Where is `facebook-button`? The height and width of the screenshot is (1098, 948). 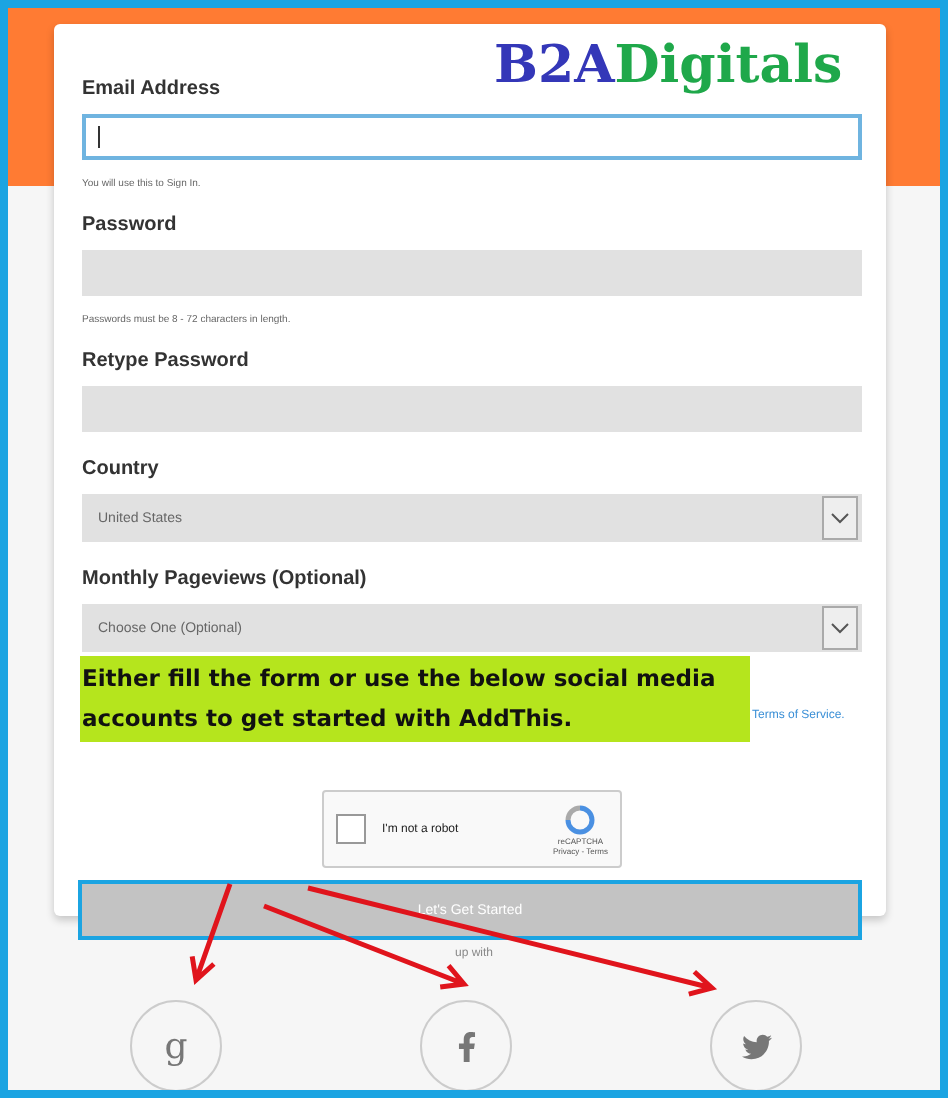 facebook-button is located at coordinates (466, 1045).